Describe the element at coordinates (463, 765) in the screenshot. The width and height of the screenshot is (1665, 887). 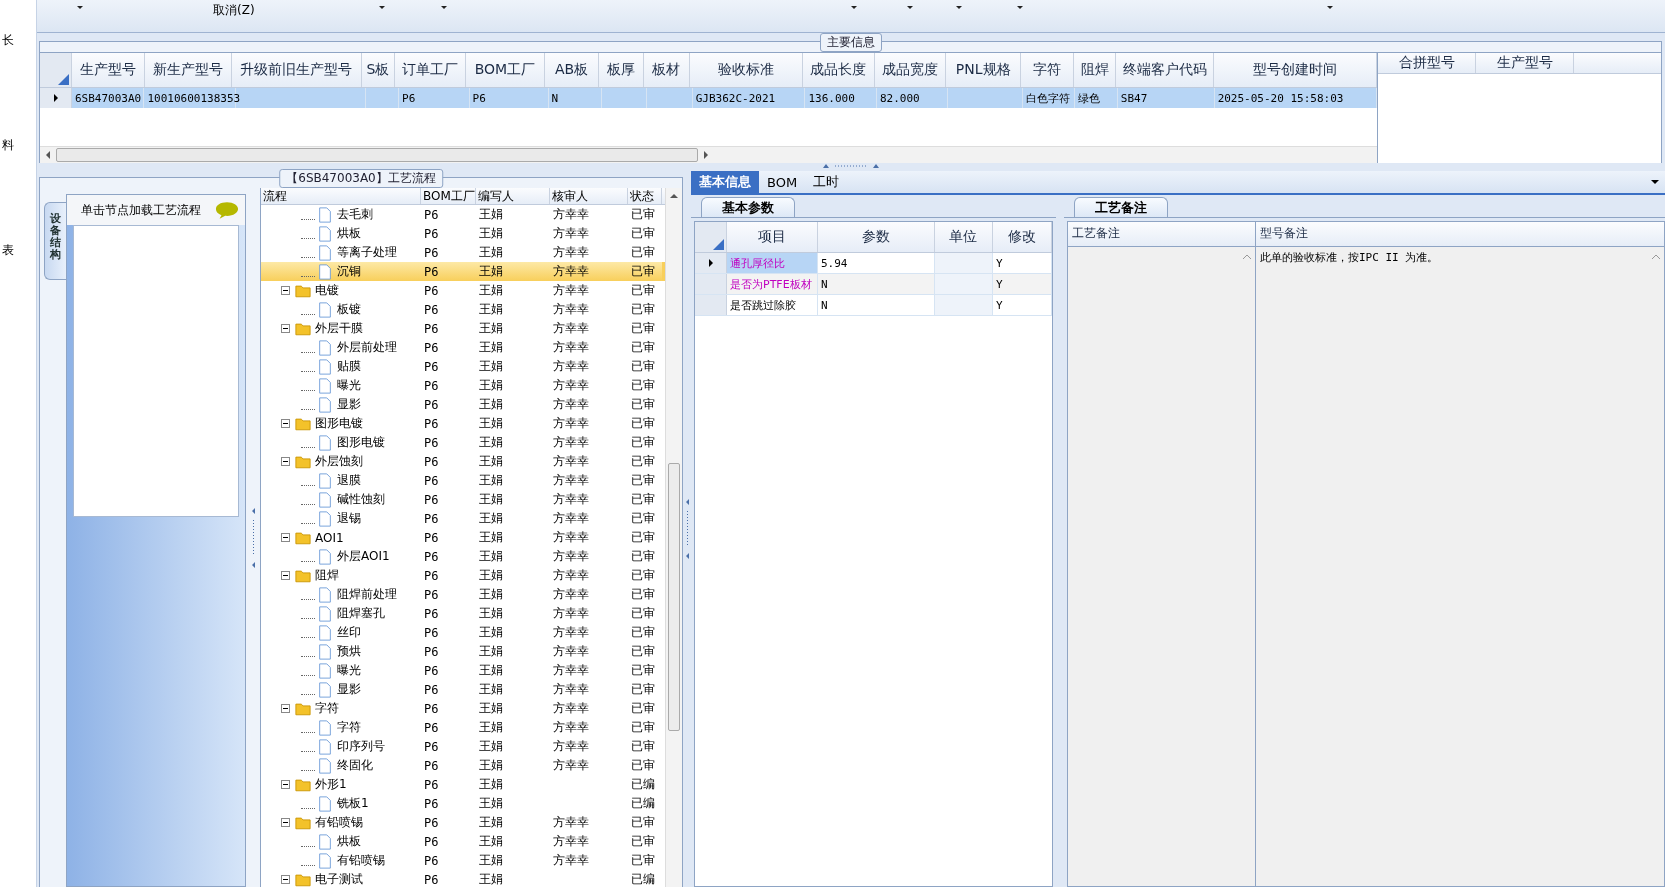
I see `tree-row: 终固化 P6 王娟 方幸幸 已审` at that location.